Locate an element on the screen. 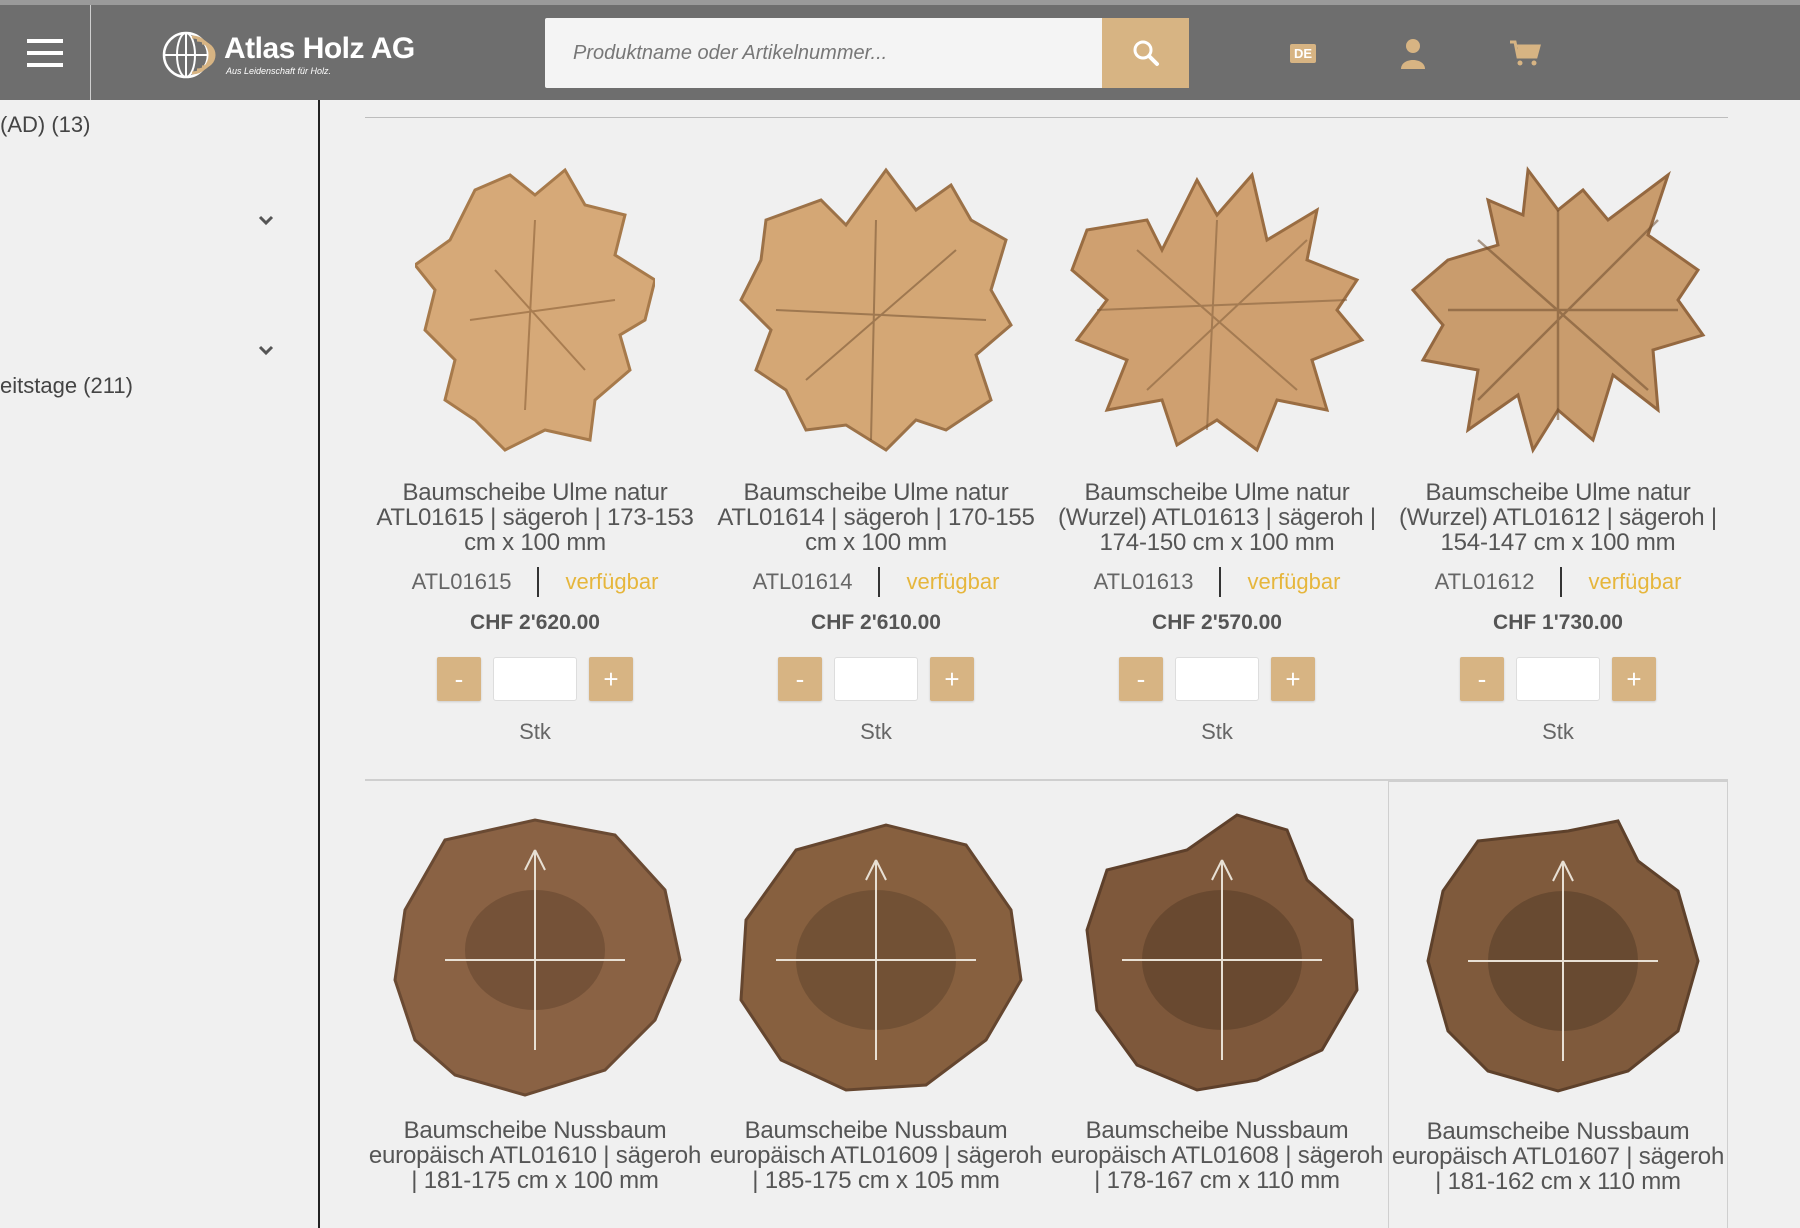 This screenshot has width=1800, height=1228. product-sku: ATL01614 is located at coordinates (802, 581).